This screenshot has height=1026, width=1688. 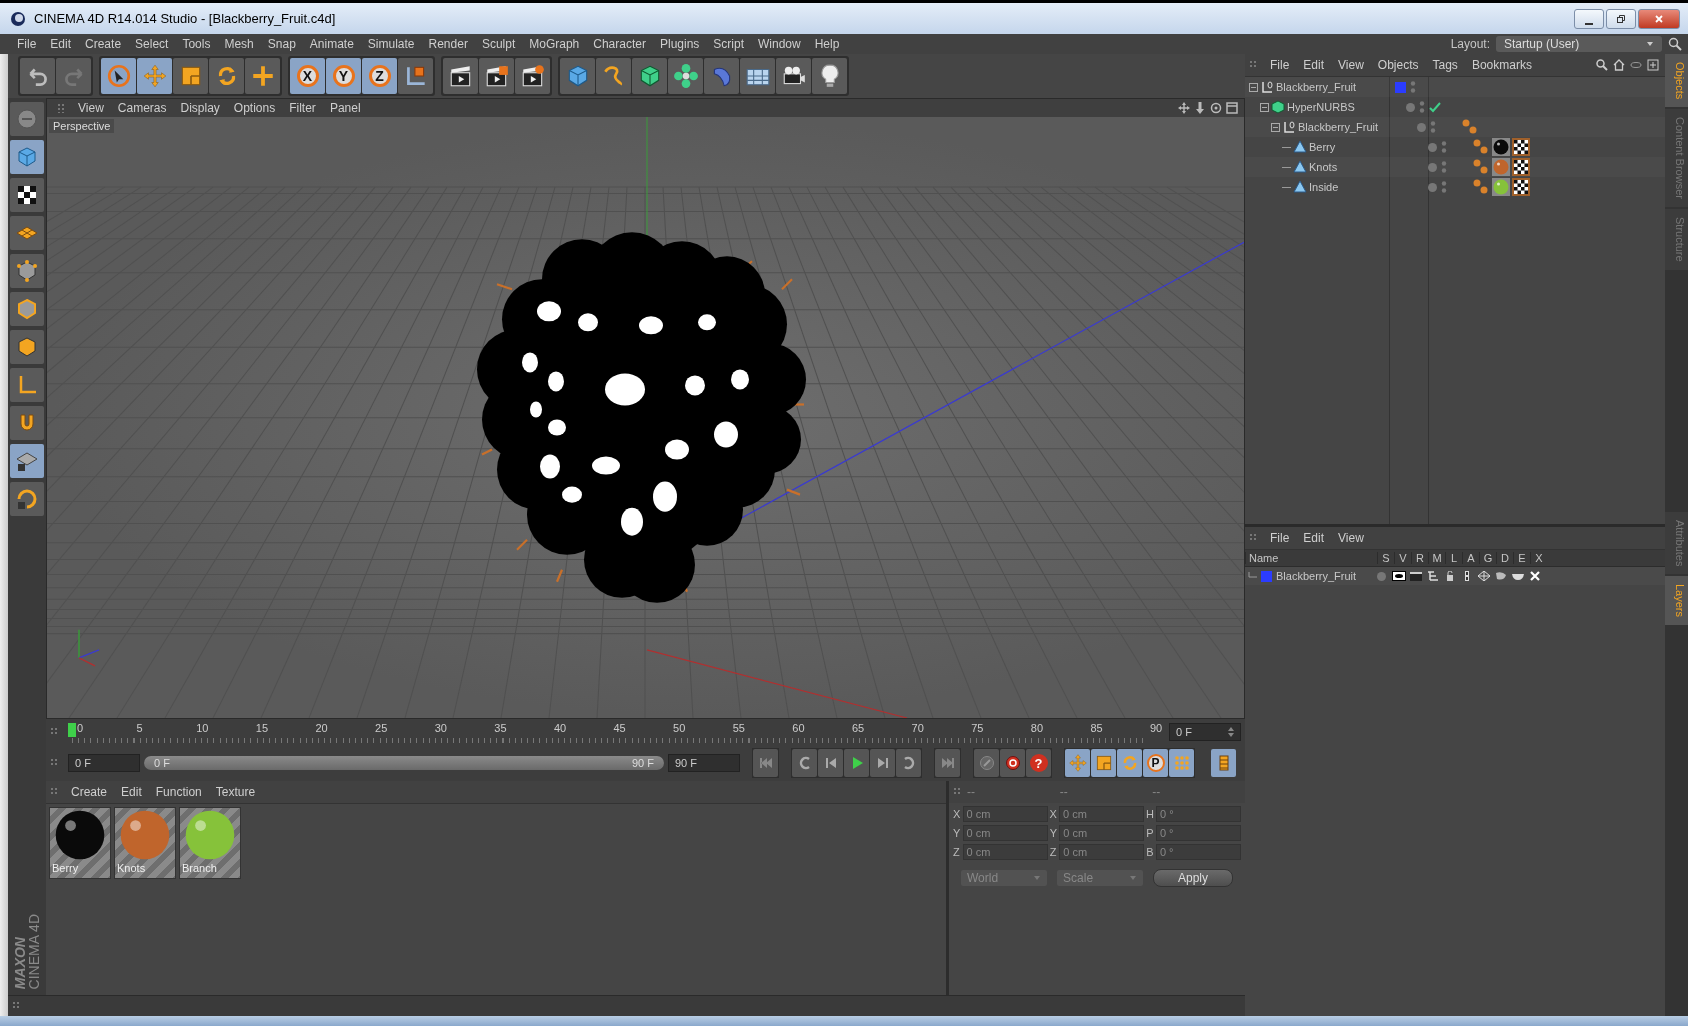 What do you see at coordinates (1266, 576) in the screenshot?
I see `layer-color-swatch` at bounding box center [1266, 576].